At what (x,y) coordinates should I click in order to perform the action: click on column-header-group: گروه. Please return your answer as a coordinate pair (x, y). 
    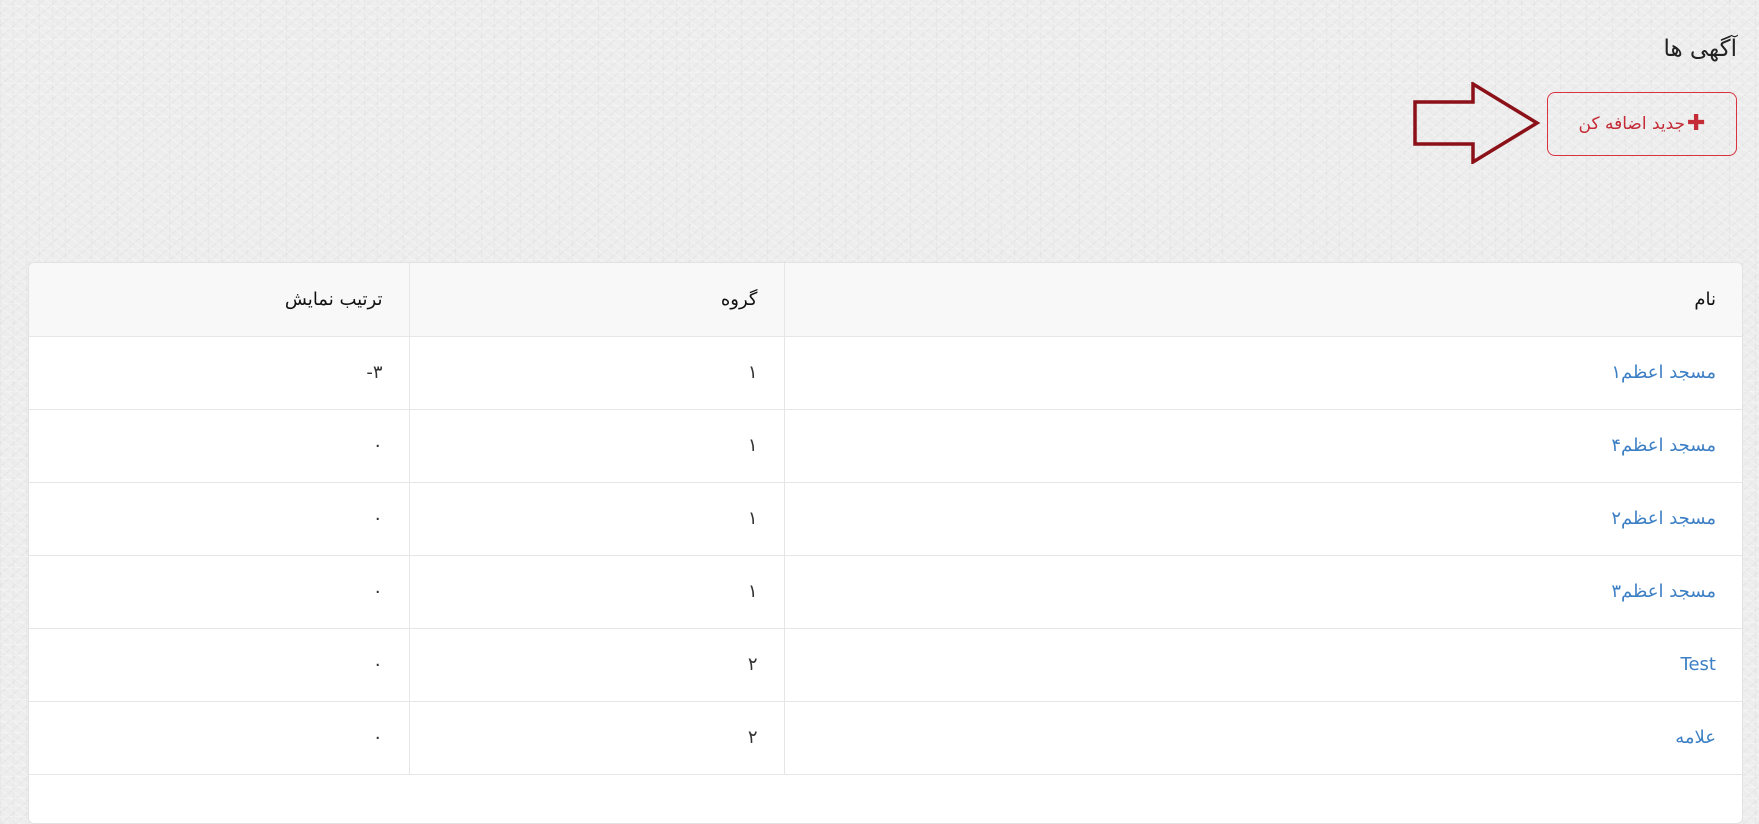
    Looking at the image, I should click on (596, 300).